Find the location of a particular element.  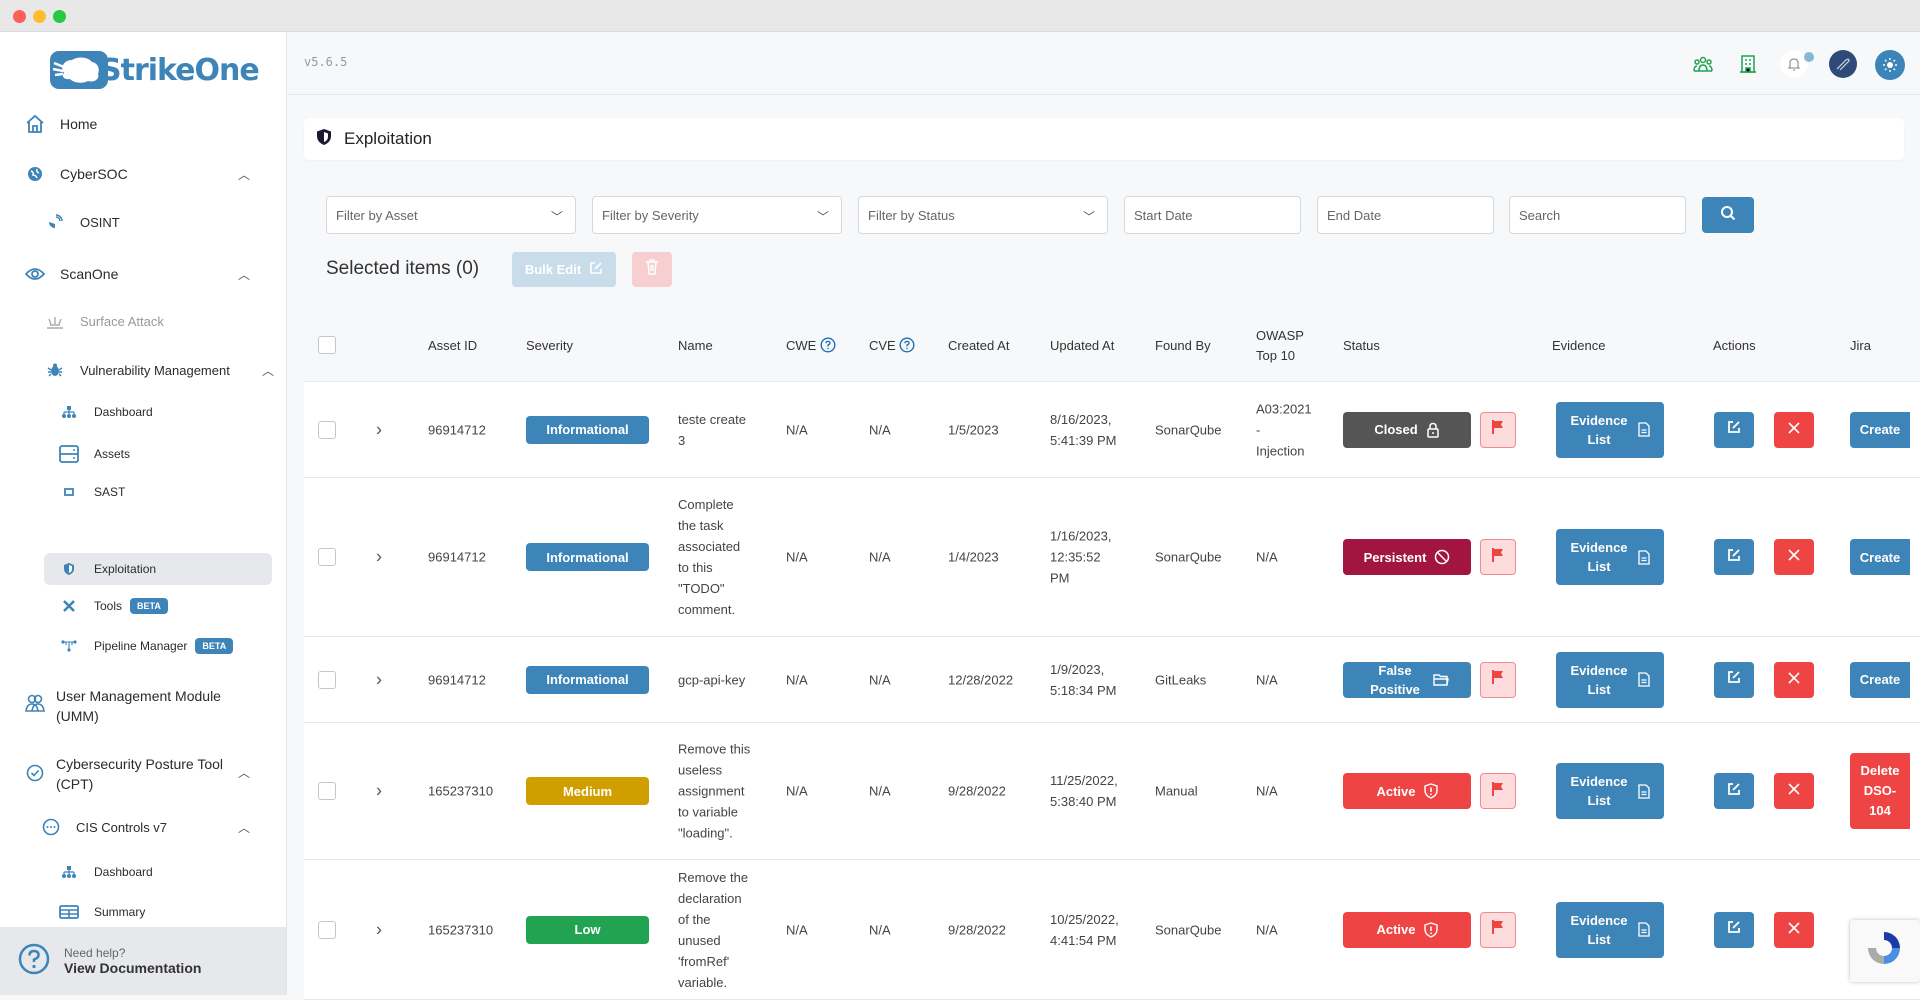

header-created-at: Created At is located at coordinates (978, 346).